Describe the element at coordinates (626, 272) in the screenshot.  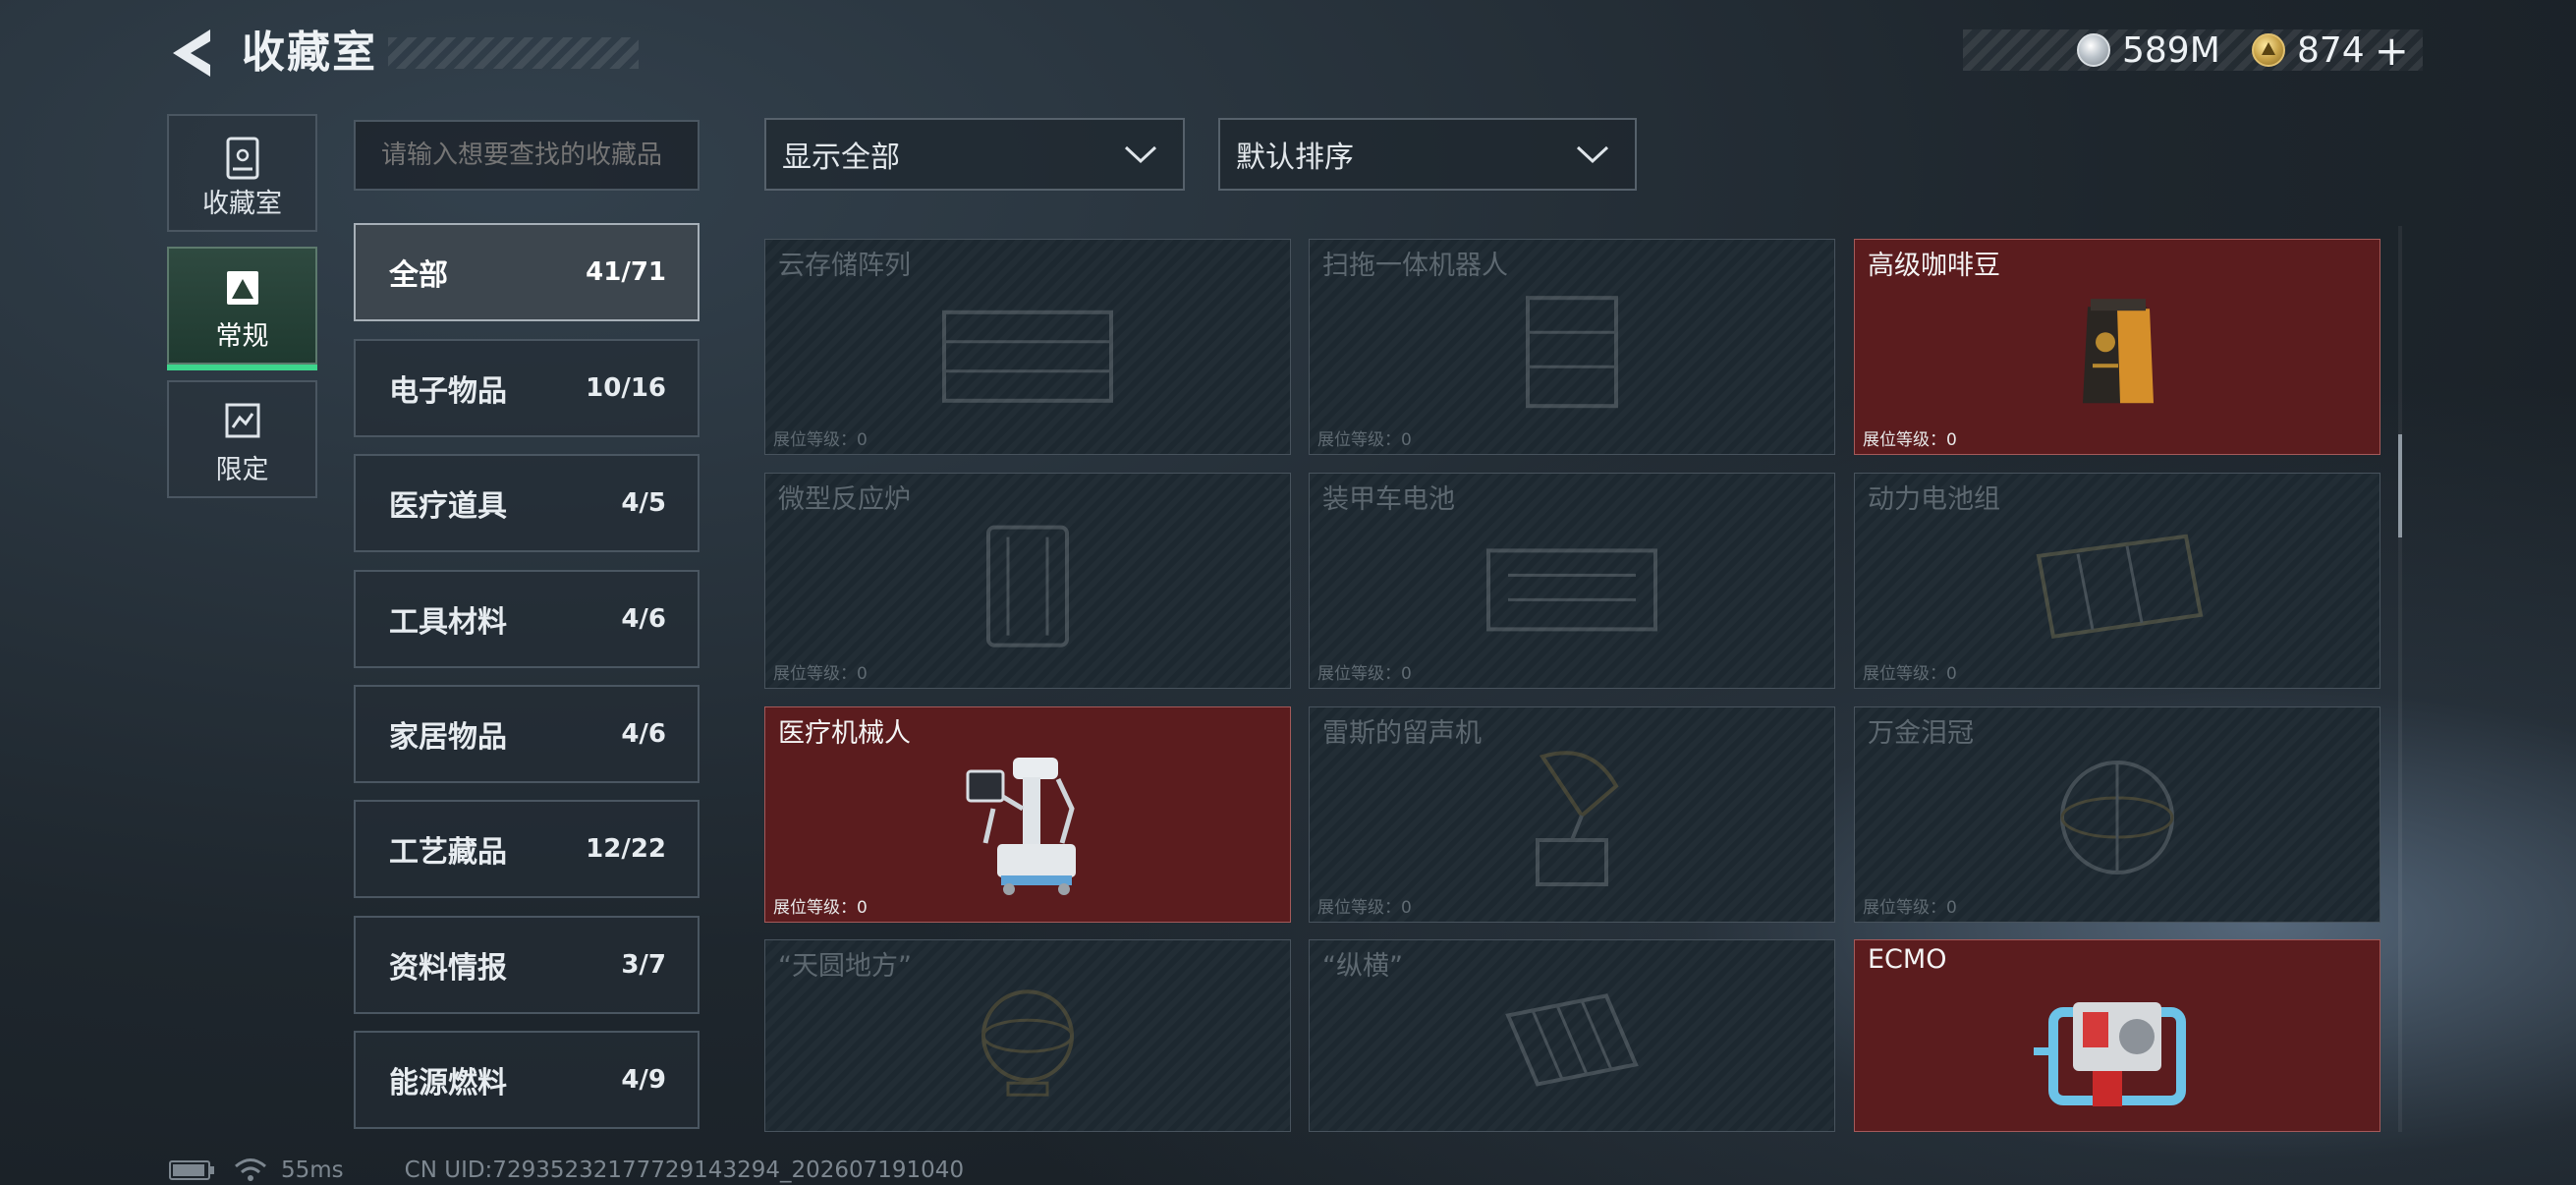
I see `category-count: 41/71` at that location.